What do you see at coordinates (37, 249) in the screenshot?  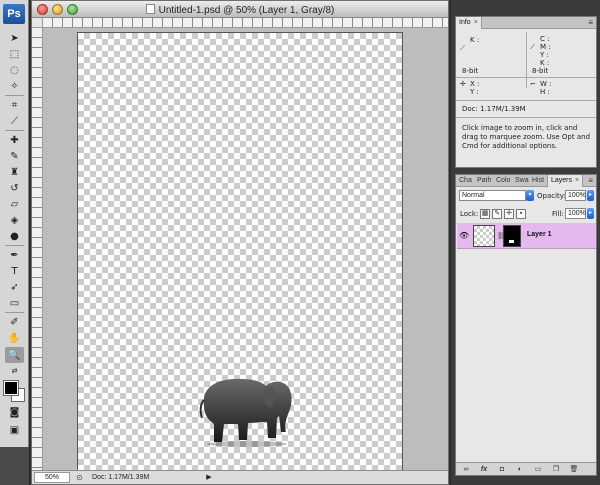 I see `vertical-ruler` at bounding box center [37, 249].